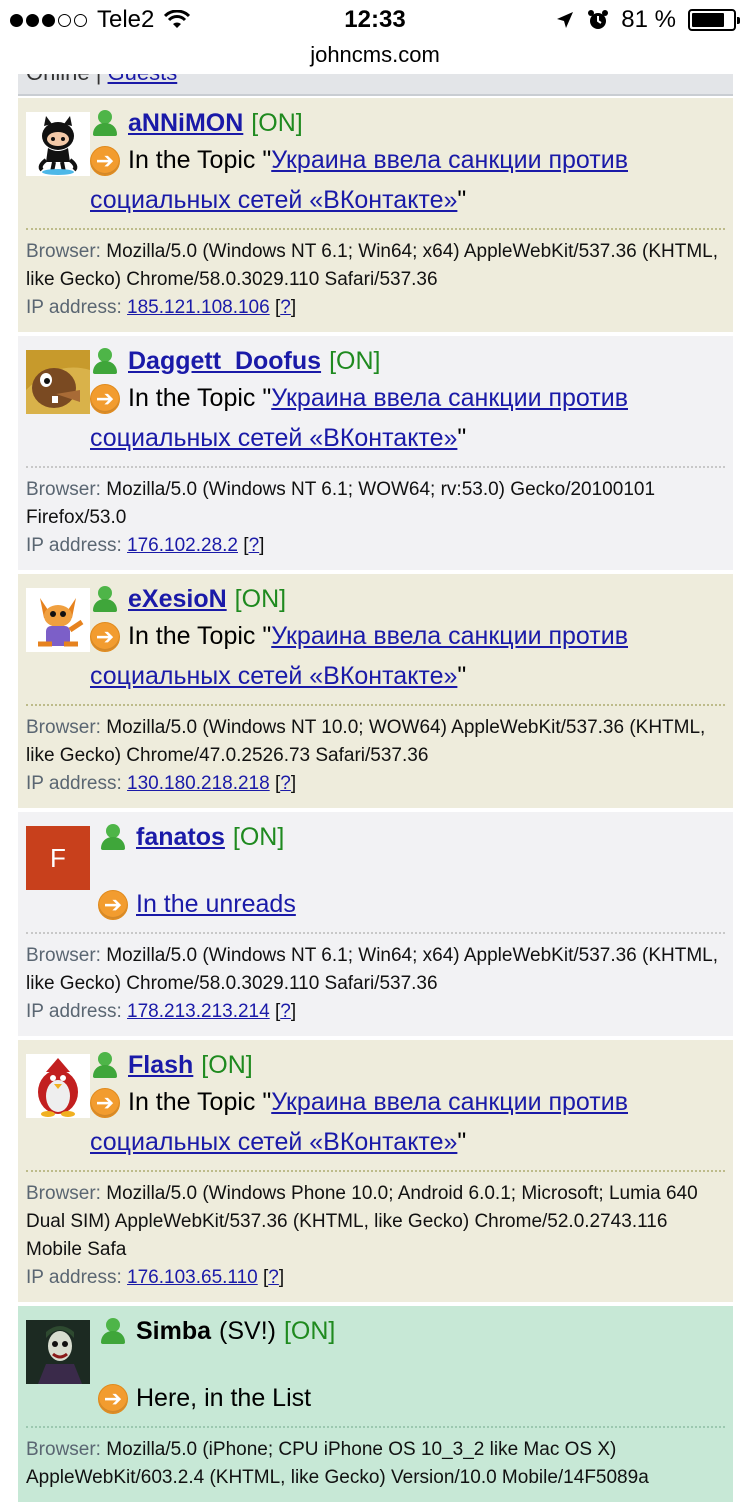 This screenshot has width=750, height=1506. Describe the element at coordinates (375, 855) in the screenshot. I see `user-header: Ffanatos [ON]` at that location.